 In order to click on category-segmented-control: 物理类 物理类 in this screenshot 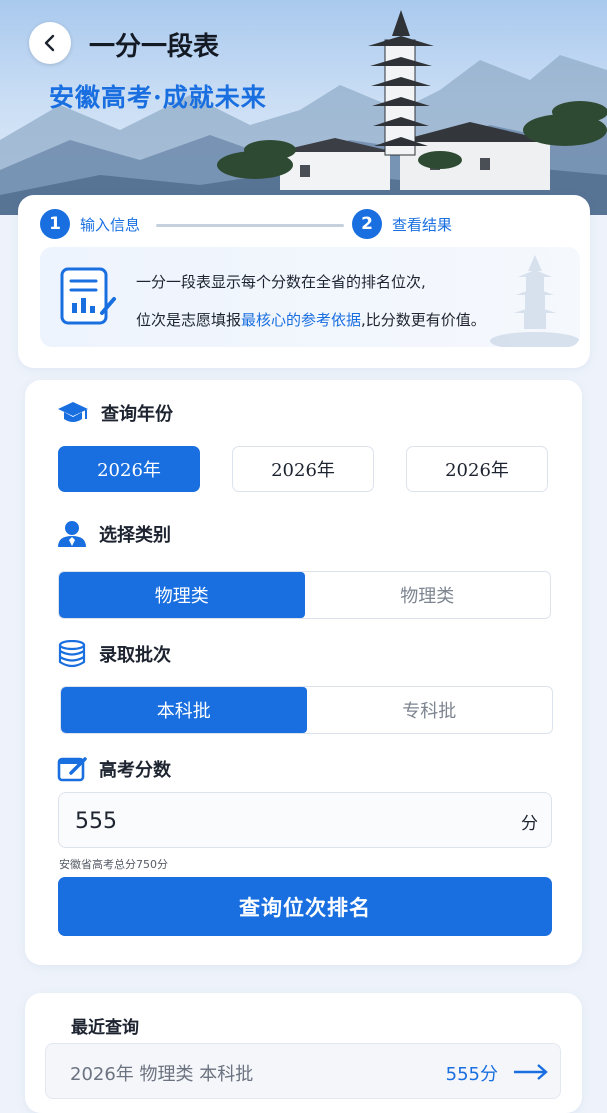, I will do `click(304, 595)`.